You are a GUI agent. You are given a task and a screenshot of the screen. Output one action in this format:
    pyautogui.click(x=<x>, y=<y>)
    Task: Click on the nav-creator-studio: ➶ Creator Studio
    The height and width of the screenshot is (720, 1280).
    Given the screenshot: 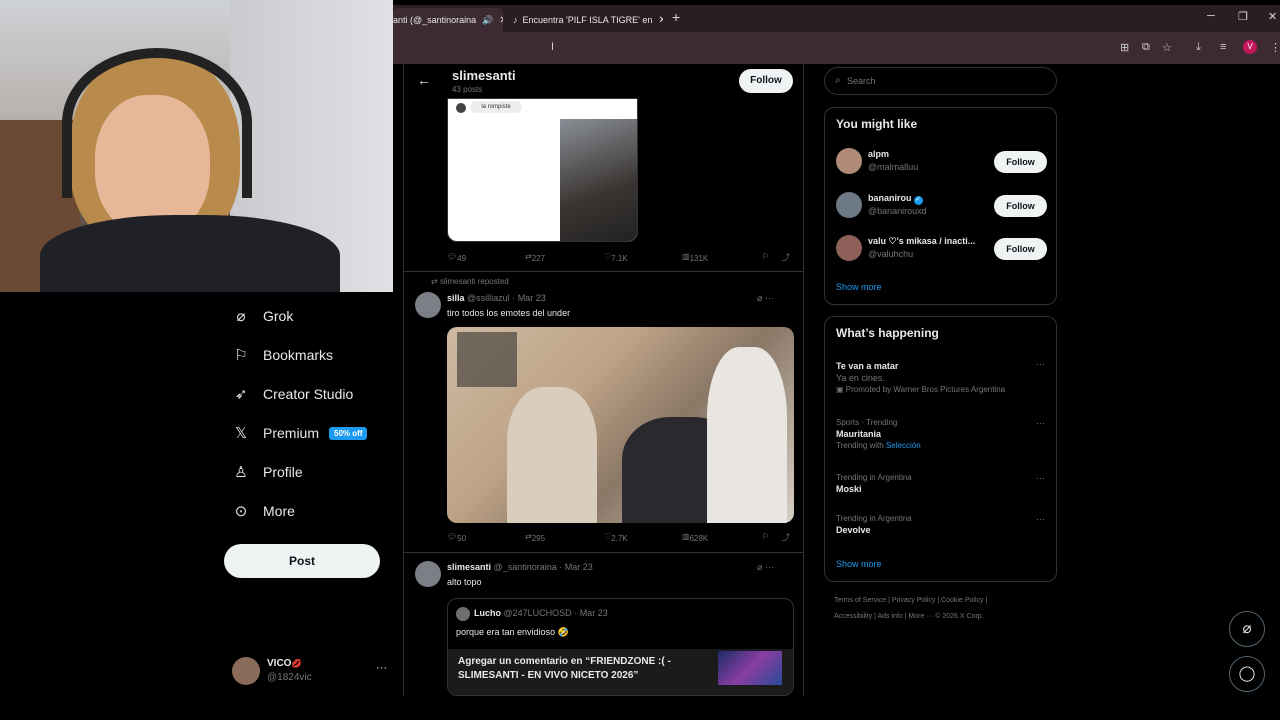 What is the action you would take?
    pyautogui.click(x=293, y=394)
    